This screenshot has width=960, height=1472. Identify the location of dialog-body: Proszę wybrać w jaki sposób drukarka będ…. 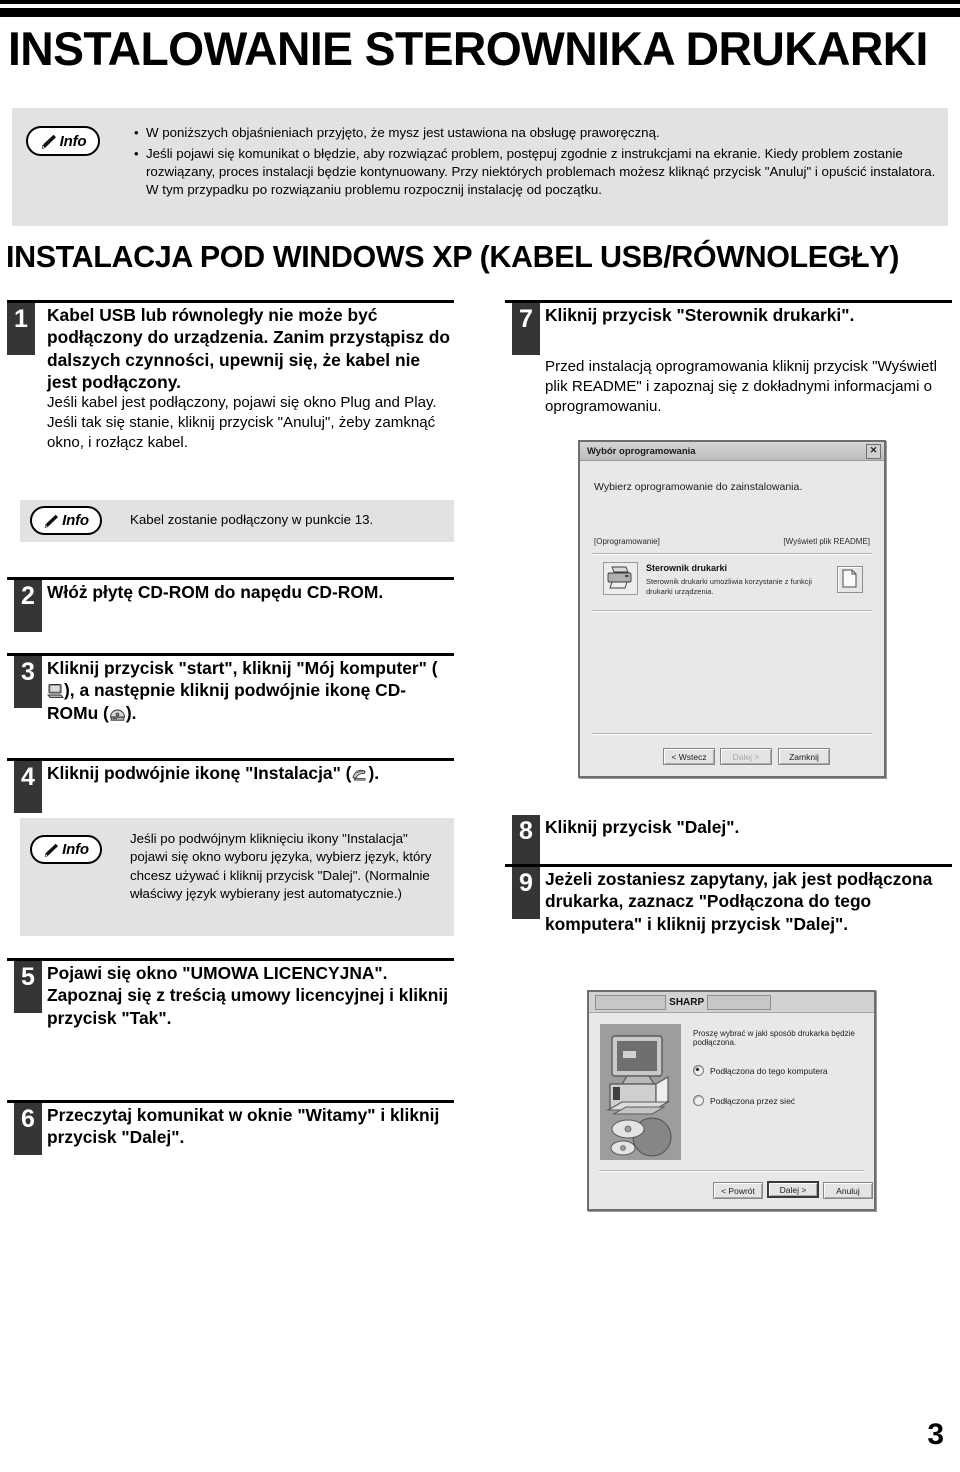
(731, 1112).